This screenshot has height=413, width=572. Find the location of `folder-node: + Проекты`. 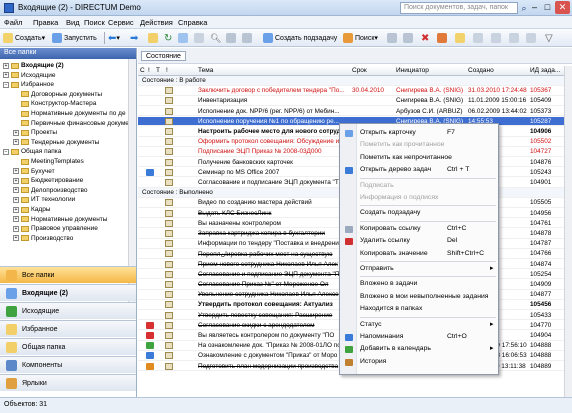

folder-node: + Проекты is located at coordinates (35, 132).